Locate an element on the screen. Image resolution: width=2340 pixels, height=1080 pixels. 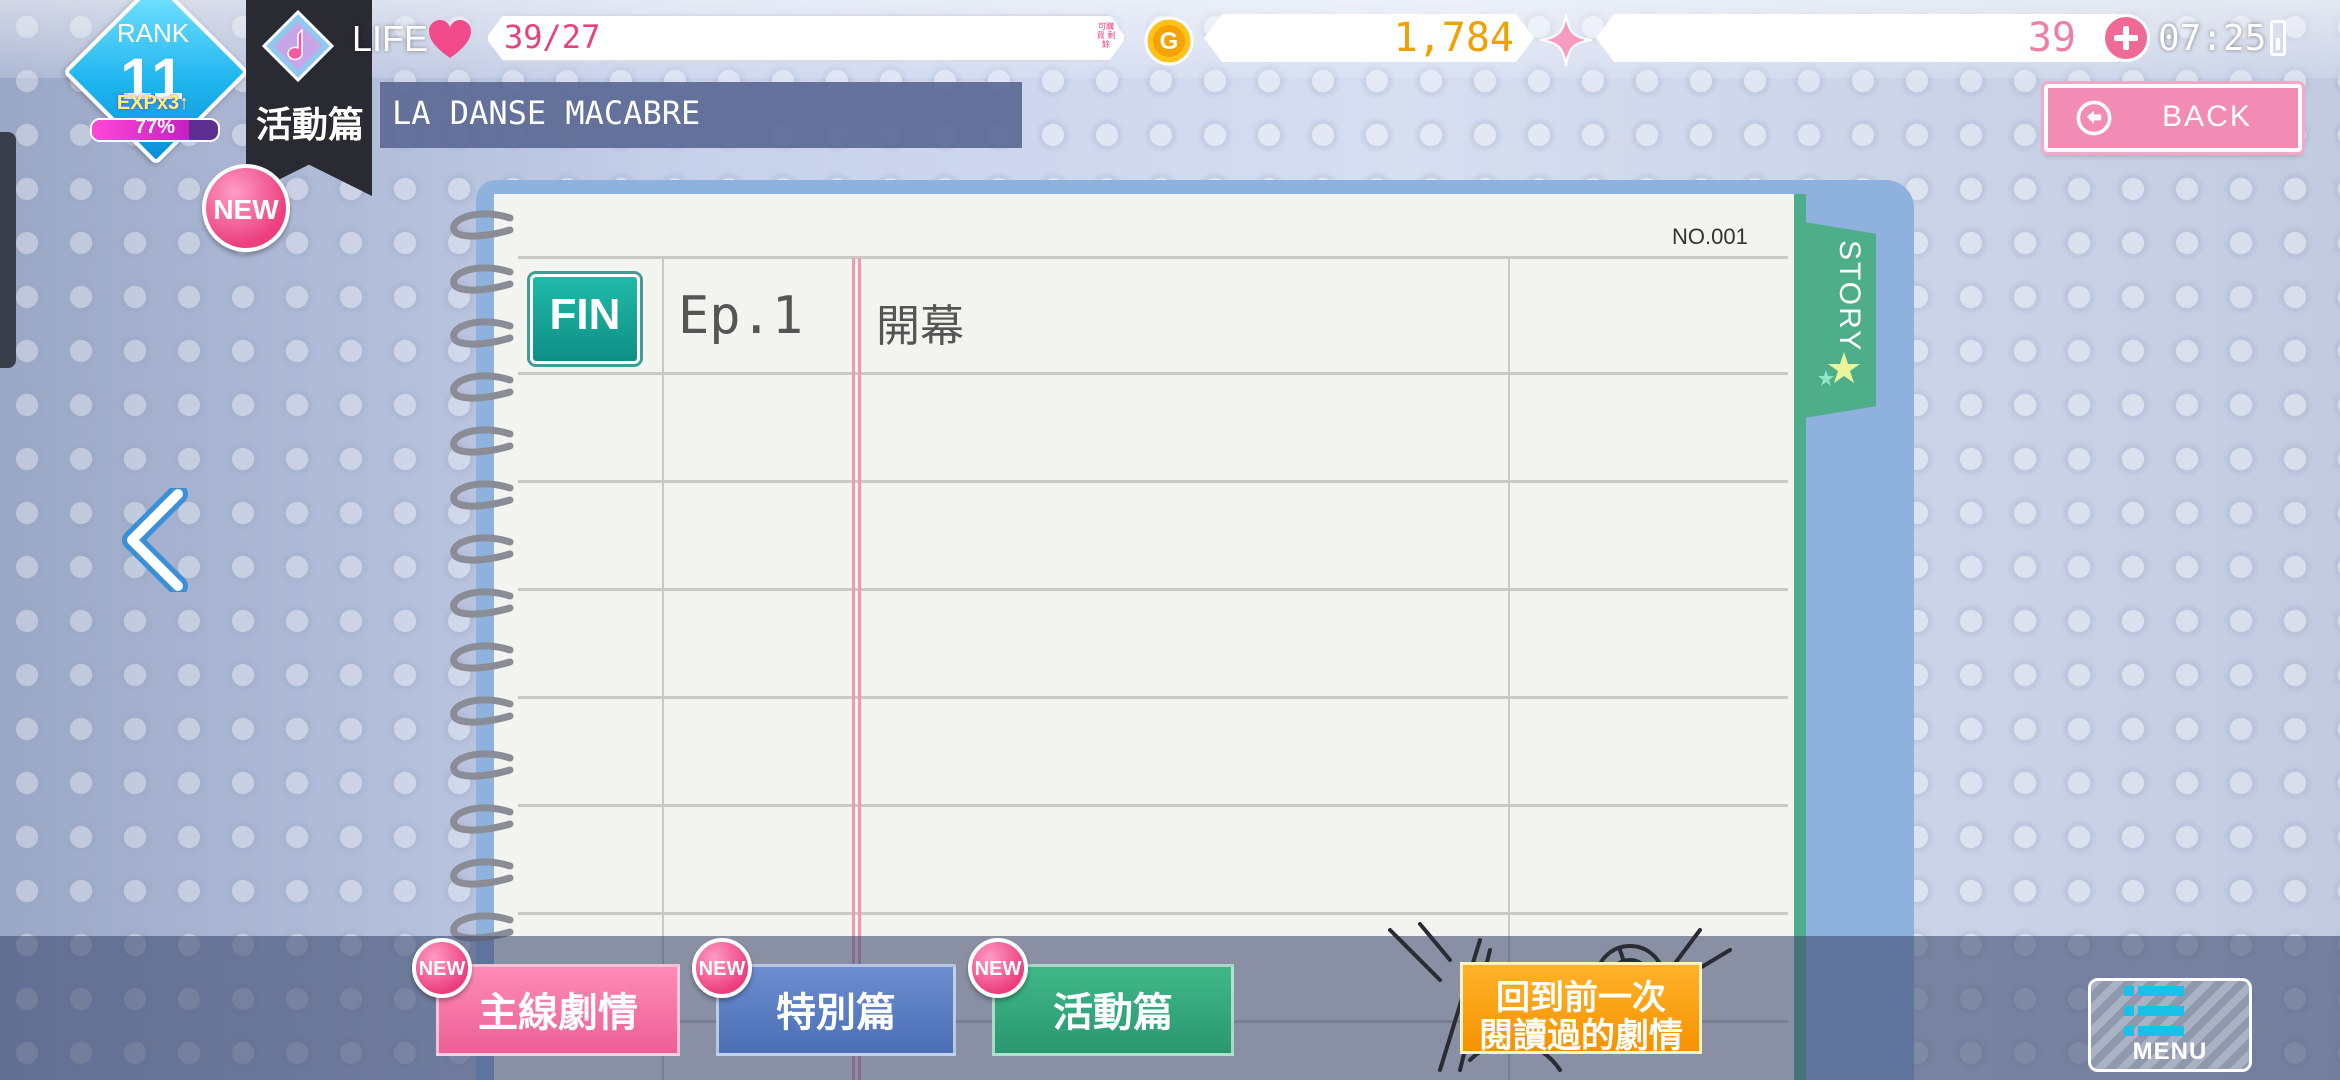
fin-badge-label: FIN is located at coordinates (585, 314).